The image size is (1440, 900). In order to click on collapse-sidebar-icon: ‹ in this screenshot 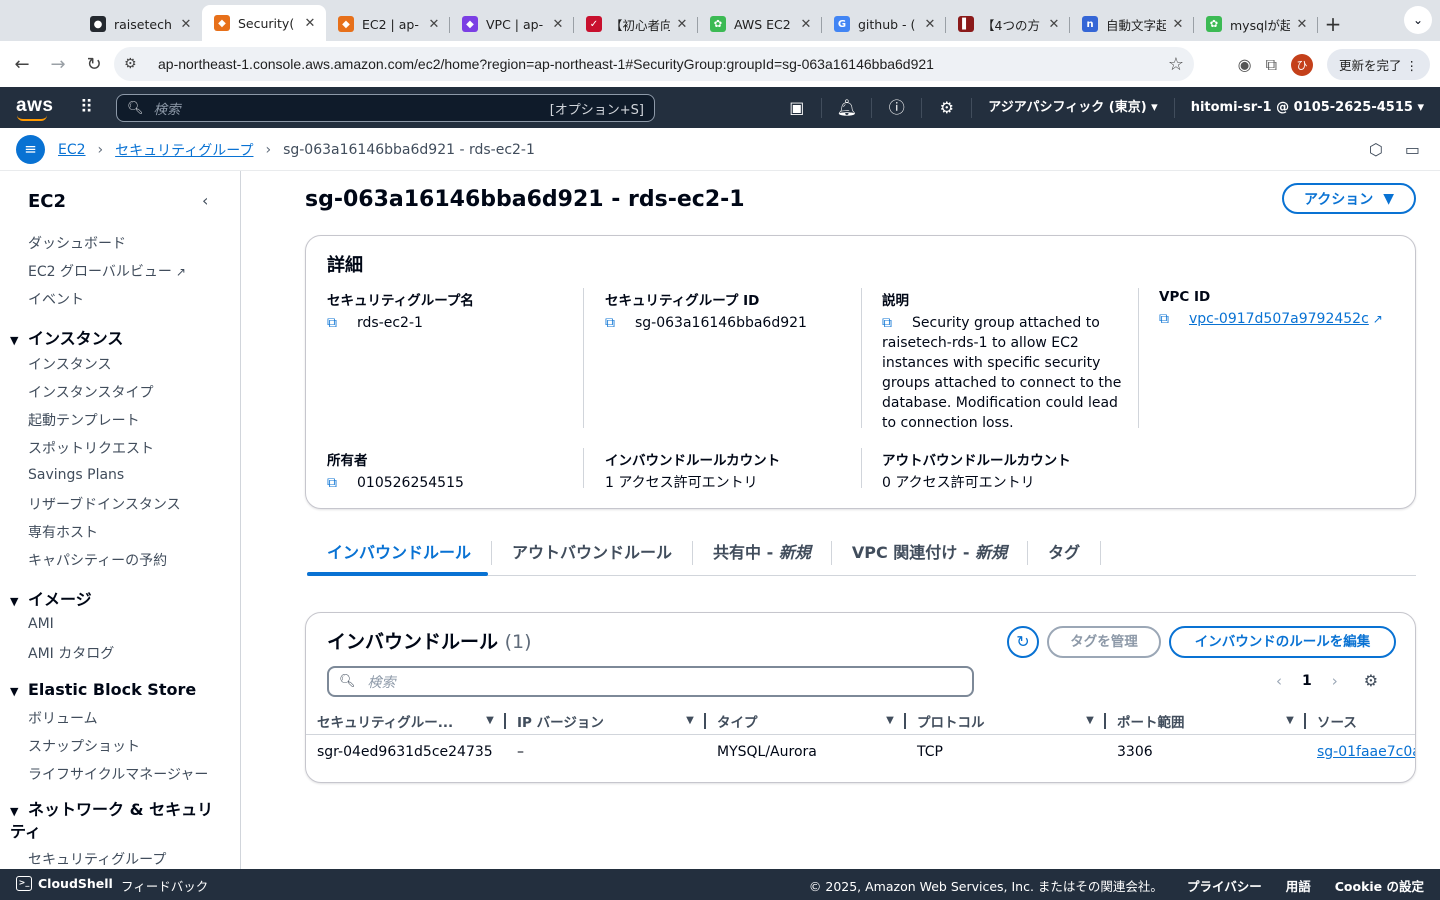, I will do `click(205, 200)`.